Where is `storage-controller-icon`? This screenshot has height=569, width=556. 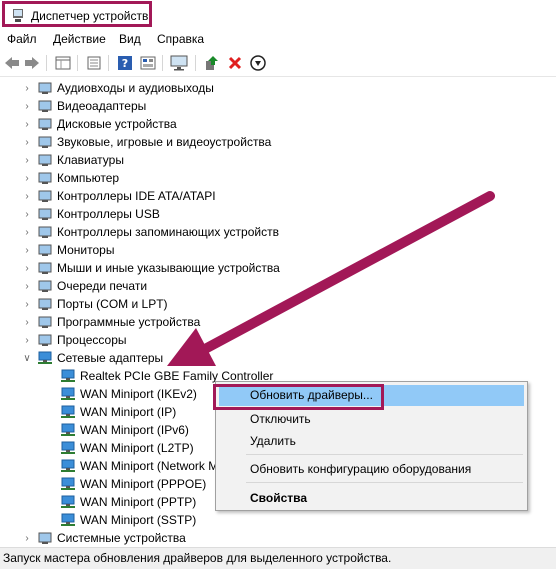
storage-controller-icon is located at coordinates (45, 232).